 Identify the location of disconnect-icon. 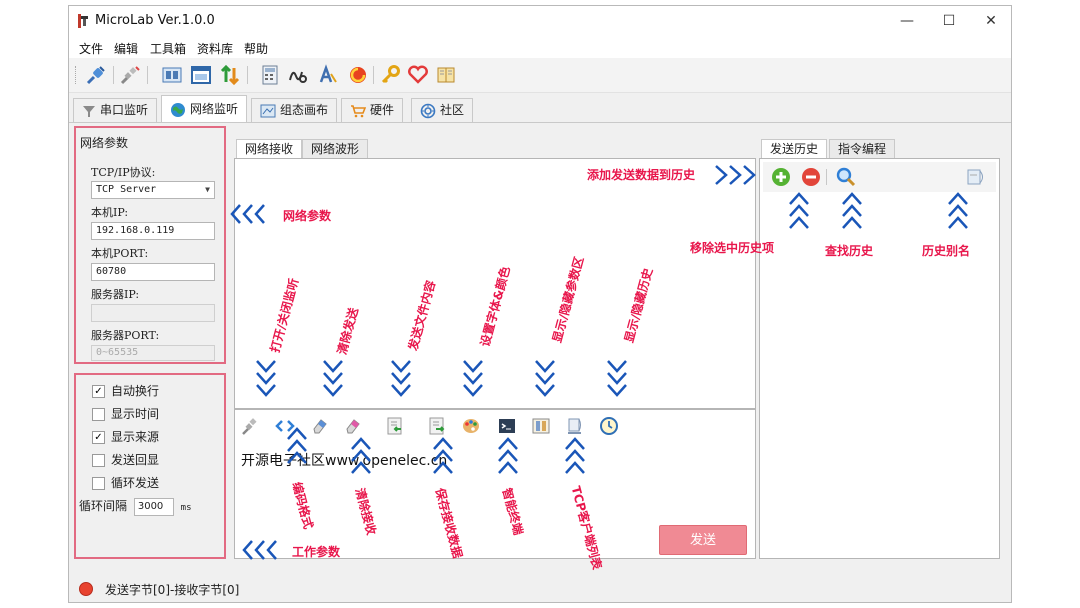
(130, 75).